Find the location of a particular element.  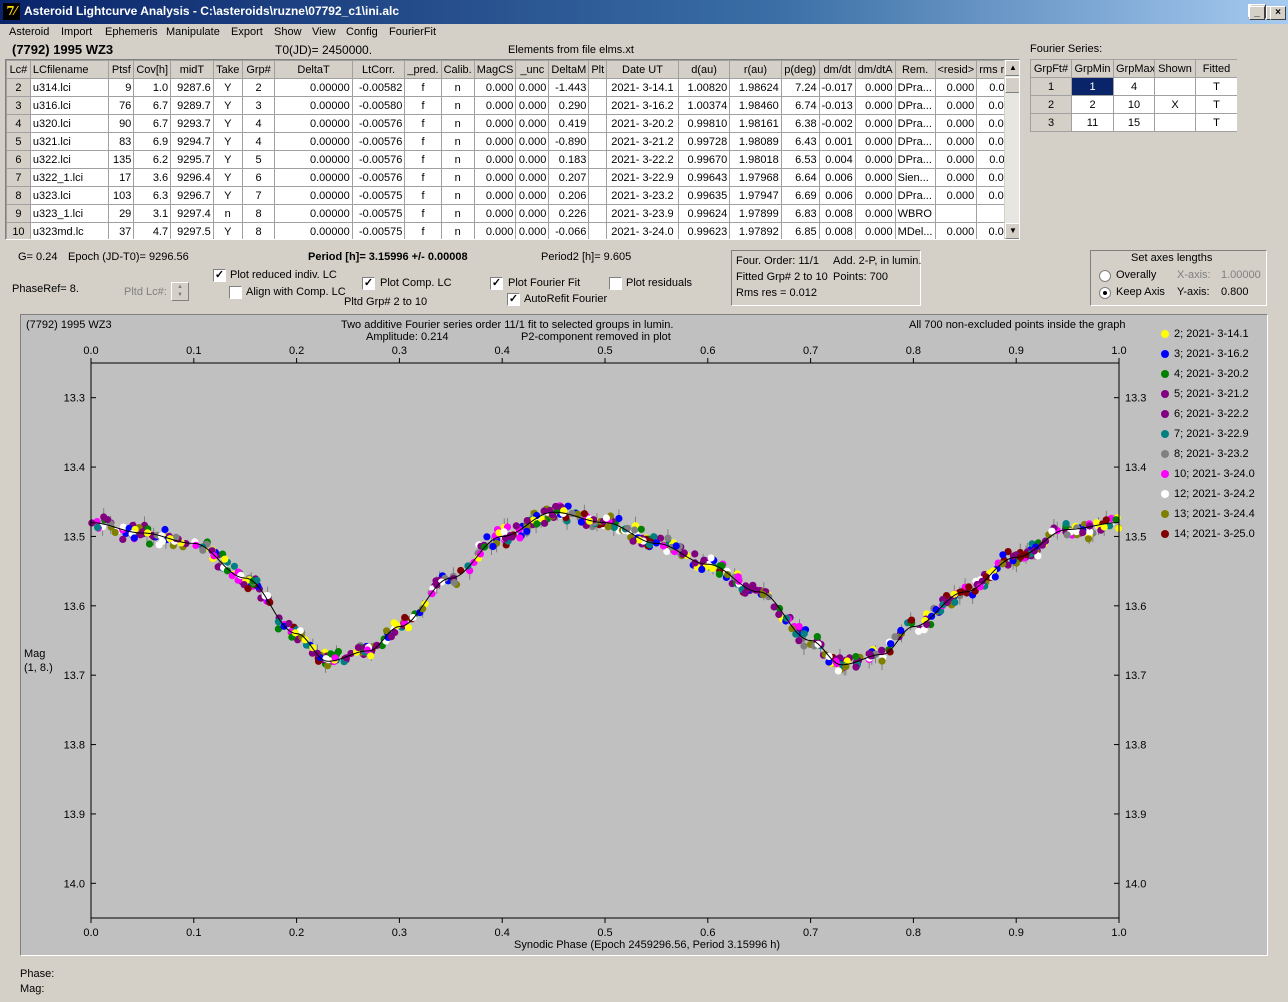

table-cell: 6.7 is located at coordinates (152, 123).